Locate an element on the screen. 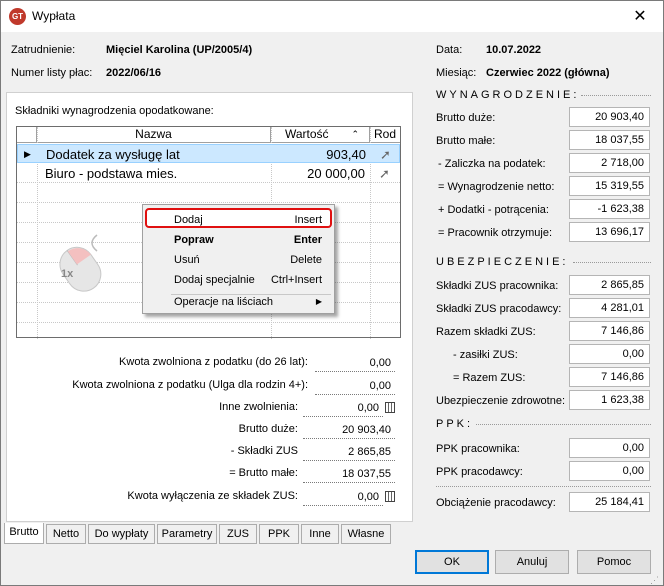 This screenshot has height=586, width=664. section-title-ubezpieczenie: UBEZPIECZENIE: is located at coordinates (502, 262).